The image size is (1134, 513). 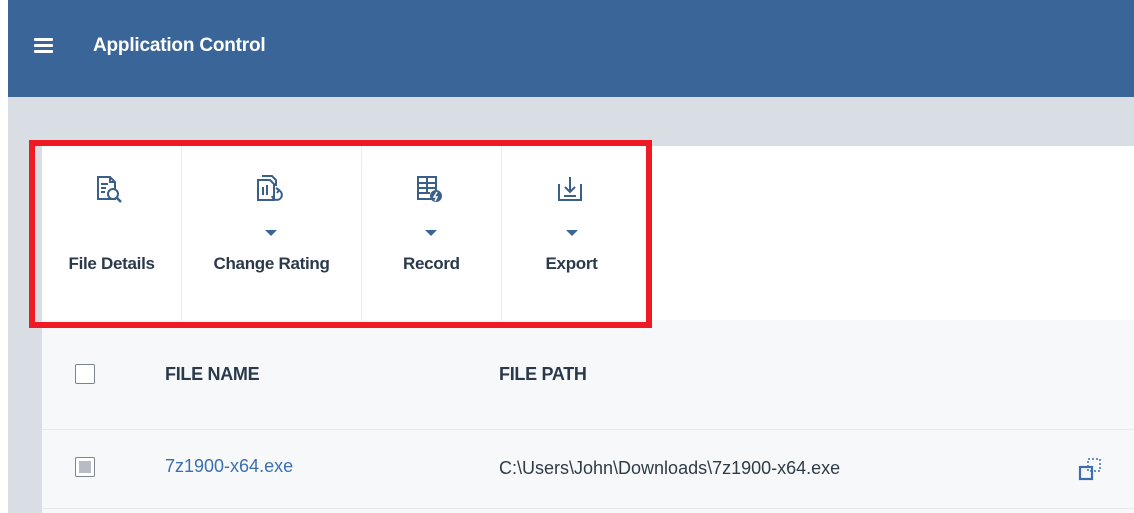 I want to click on record-button: Record, so click(x=432, y=233).